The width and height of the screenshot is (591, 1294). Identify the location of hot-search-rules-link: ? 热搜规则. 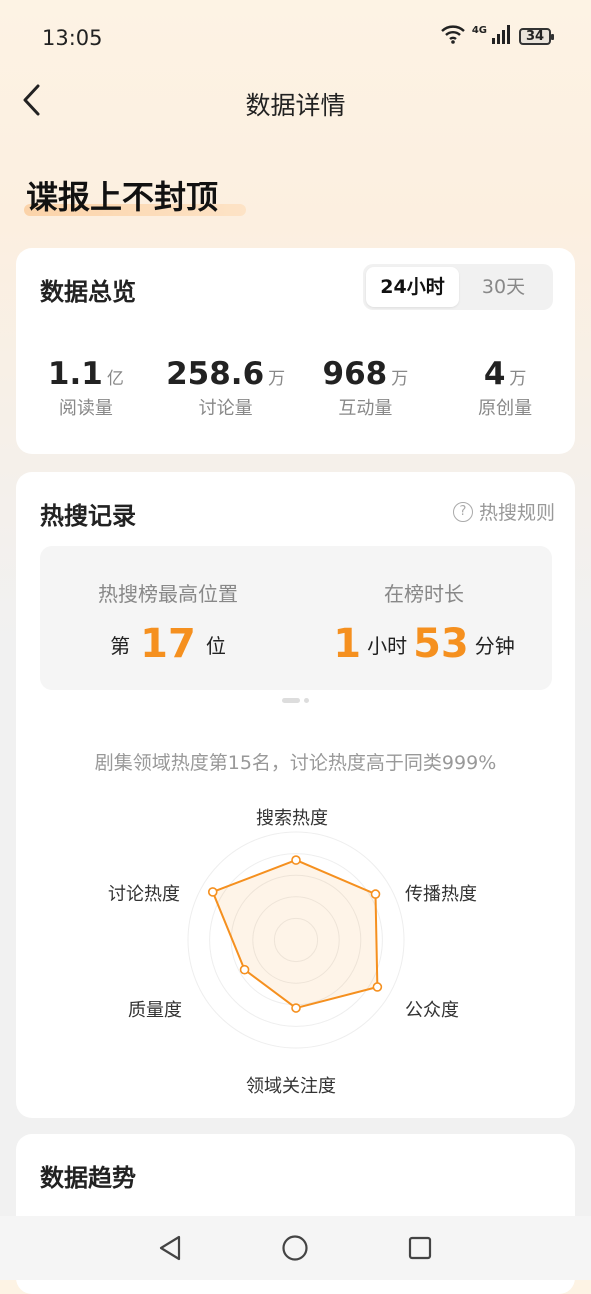
(503, 511).